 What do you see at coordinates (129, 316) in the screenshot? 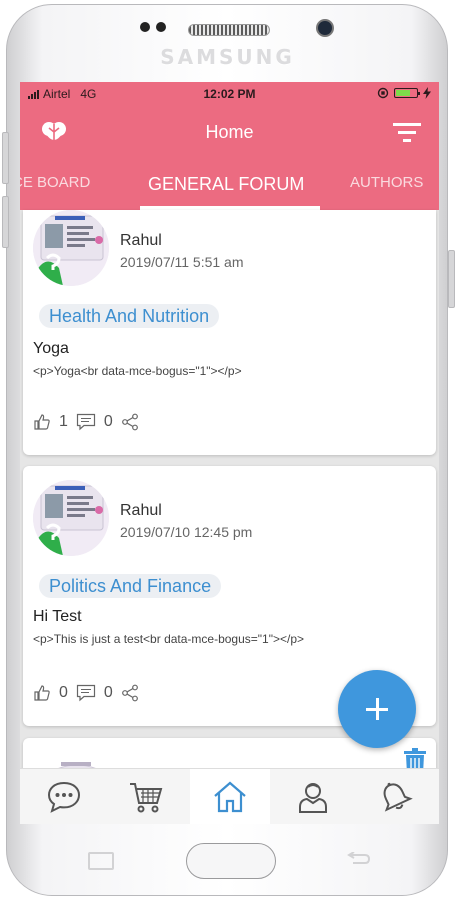
I see `category-chip: Health And Nutrition` at bounding box center [129, 316].